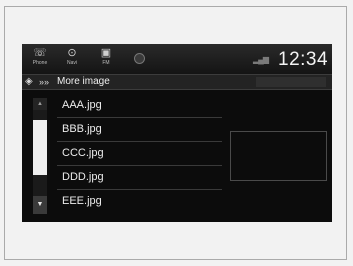  Describe the element at coordinates (177, 59) in the screenshot. I see `status-bar: ☏ Phone ⊙ Navi ▣ FM ▂▄▆ 12:34` at that location.